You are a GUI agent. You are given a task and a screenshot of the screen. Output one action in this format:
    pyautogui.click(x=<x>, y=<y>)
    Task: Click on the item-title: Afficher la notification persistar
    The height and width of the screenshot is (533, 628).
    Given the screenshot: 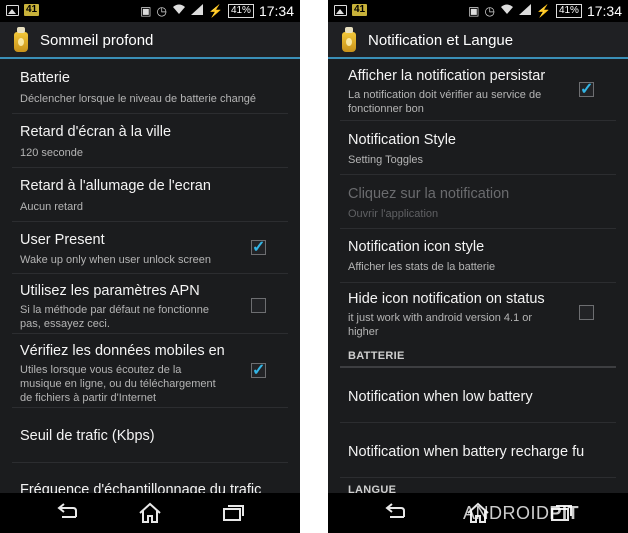 What is the action you would take?
    pyautogui.click(x=447, y=76)
    